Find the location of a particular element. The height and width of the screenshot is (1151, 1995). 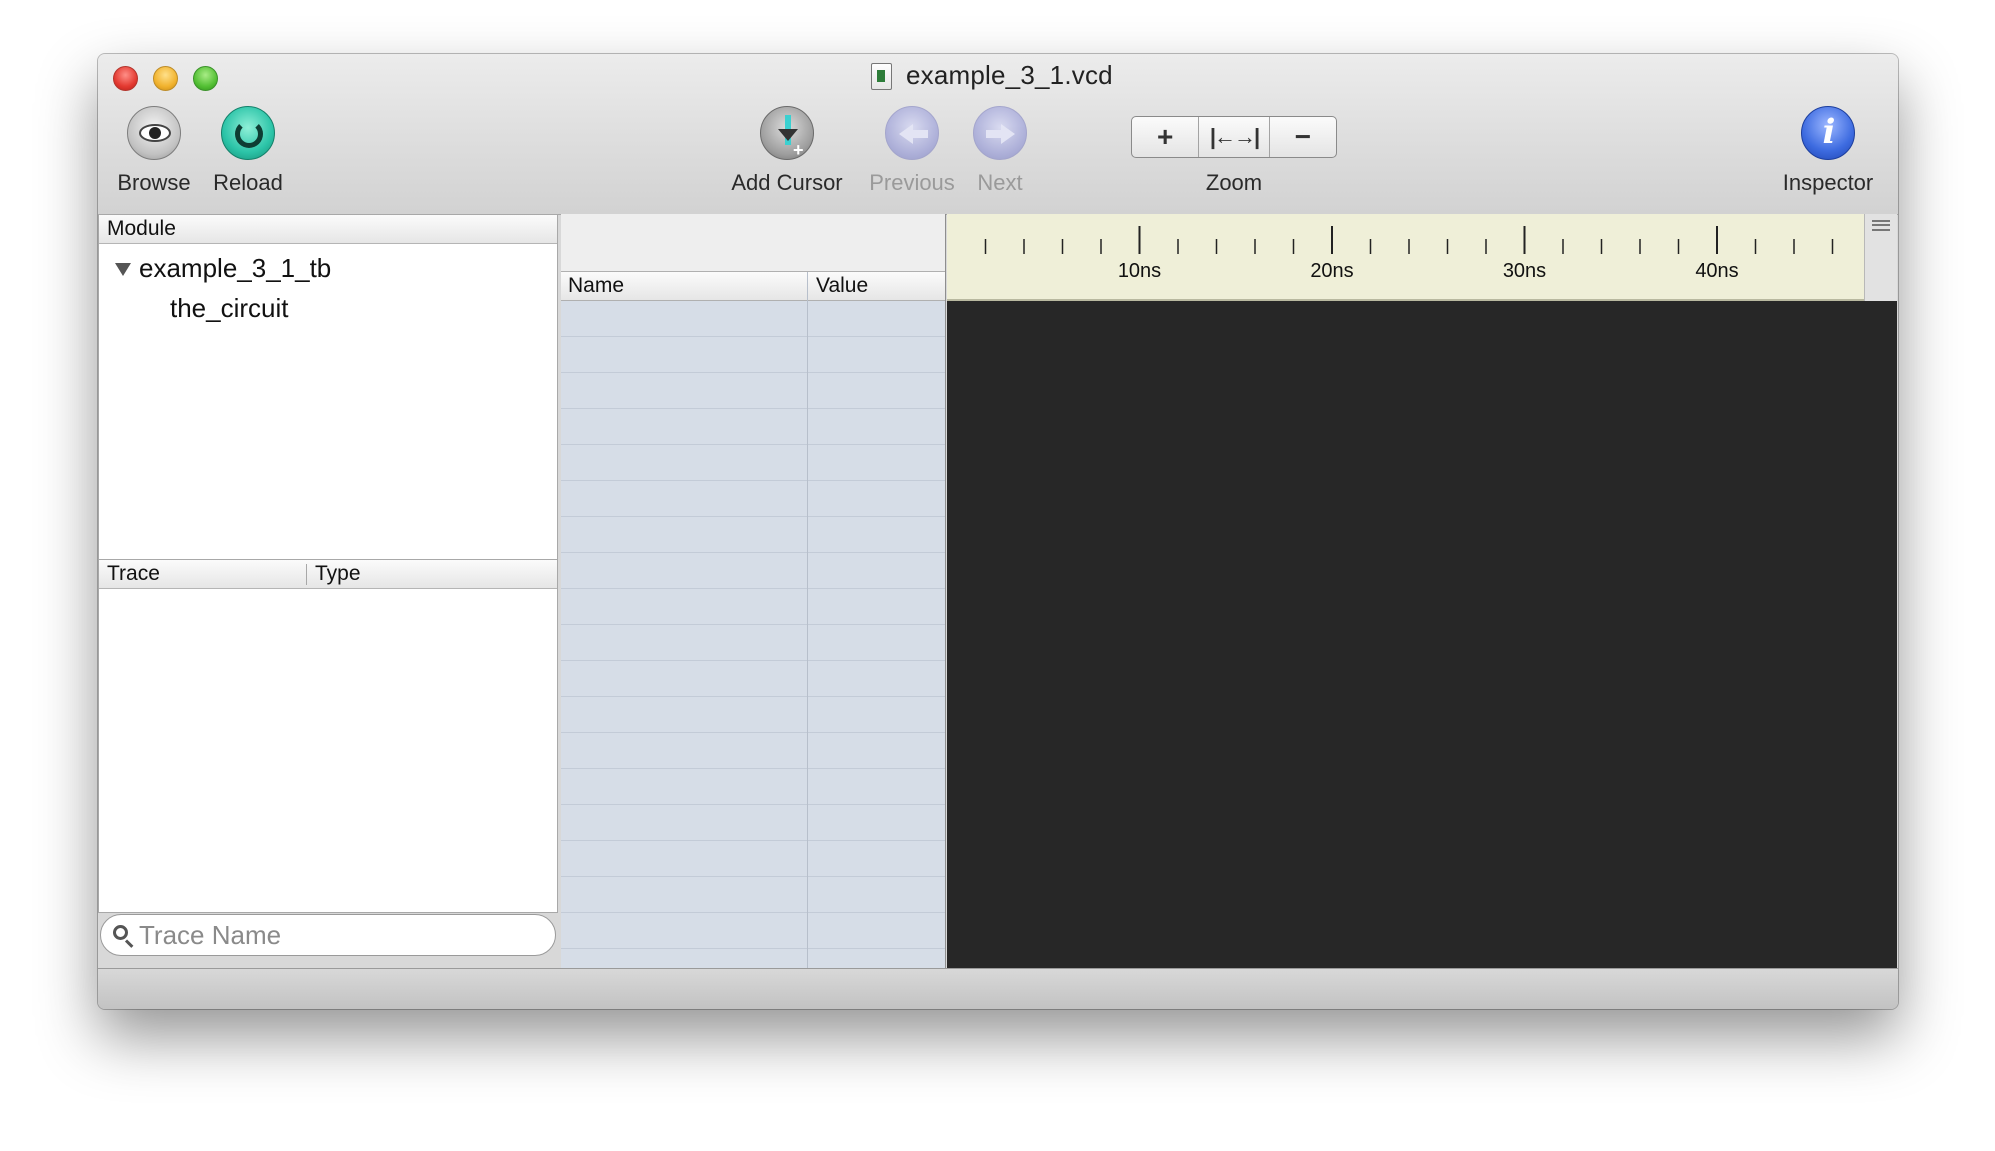

module-column-label: Module is located at coordinates (141, 228).